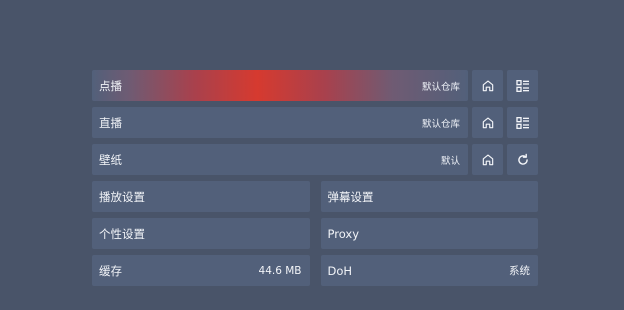 The width and height of the screenshot is (624, 310). What do you see at coordinates (429, 196) in the screenshot?
I see `danmaku-settings: 弹幕设置` at bounding box center [429, 196].